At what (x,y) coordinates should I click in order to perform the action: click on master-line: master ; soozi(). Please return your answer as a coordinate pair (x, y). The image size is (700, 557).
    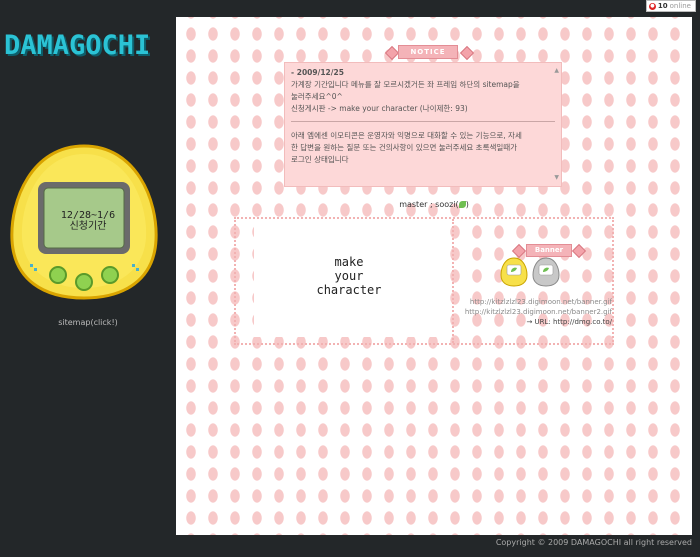
    Looking at the image, I should click on (434, 204).